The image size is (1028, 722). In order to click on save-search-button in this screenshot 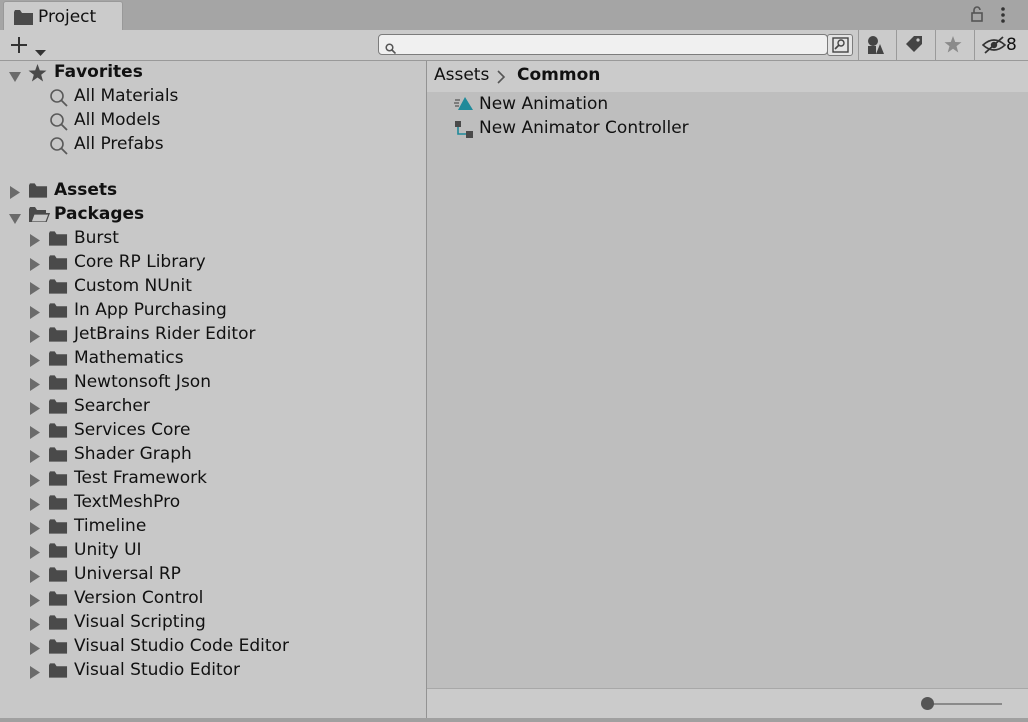, I will do `click(953, 45)`.